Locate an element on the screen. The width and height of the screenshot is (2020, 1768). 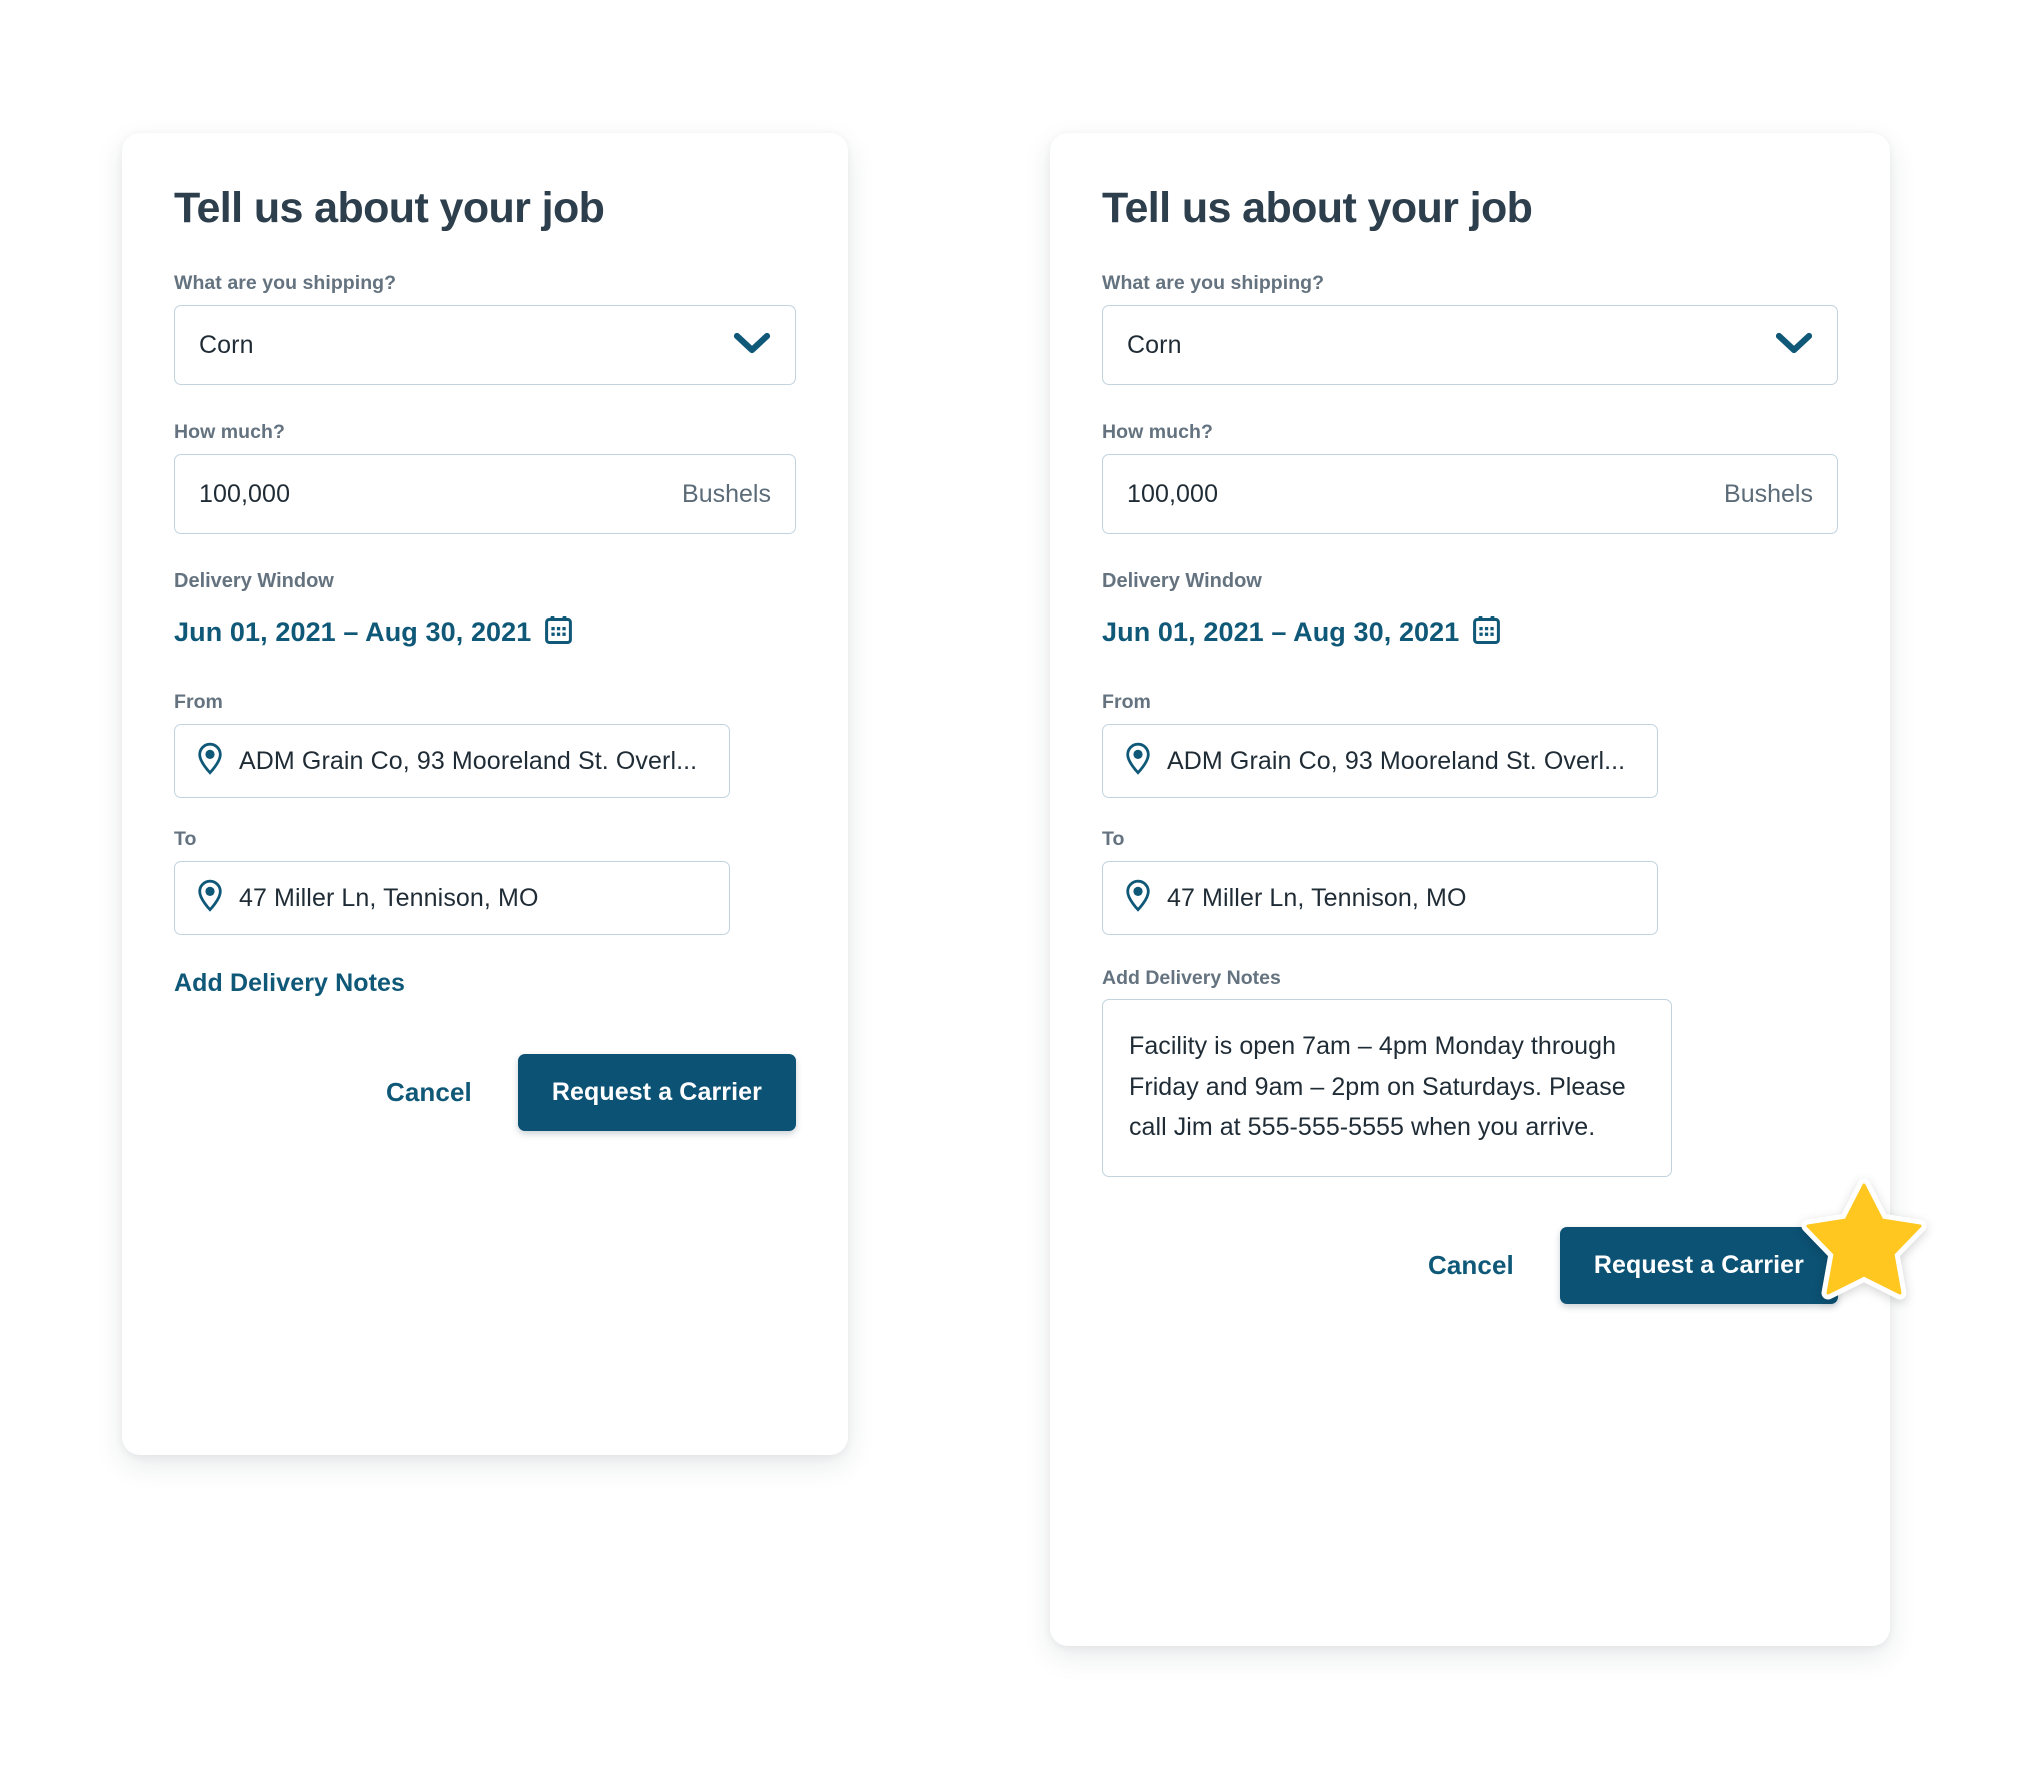
delivery-notes-label: Add Delivery Notes is located at coordinates (1191, 978).